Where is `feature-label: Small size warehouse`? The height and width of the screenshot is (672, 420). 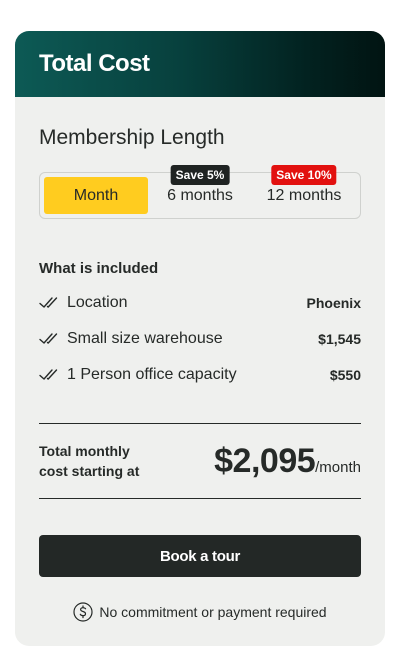
feature-label: Small size warehouse is located at coordinates (145, 338).